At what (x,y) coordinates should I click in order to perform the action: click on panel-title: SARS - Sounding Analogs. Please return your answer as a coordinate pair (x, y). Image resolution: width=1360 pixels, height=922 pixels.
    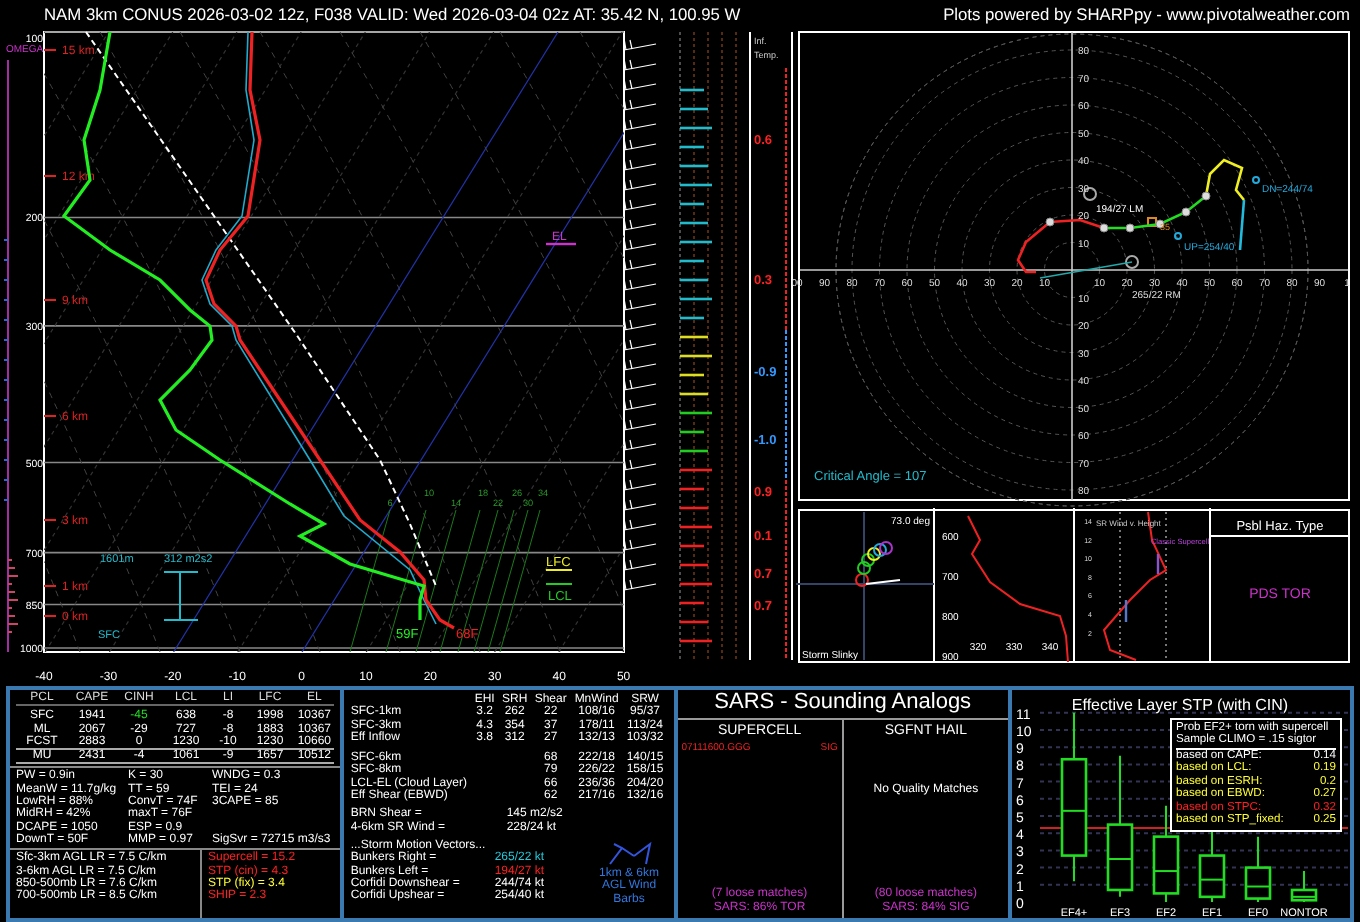
    Looking at the image, I should click on (843, 705).